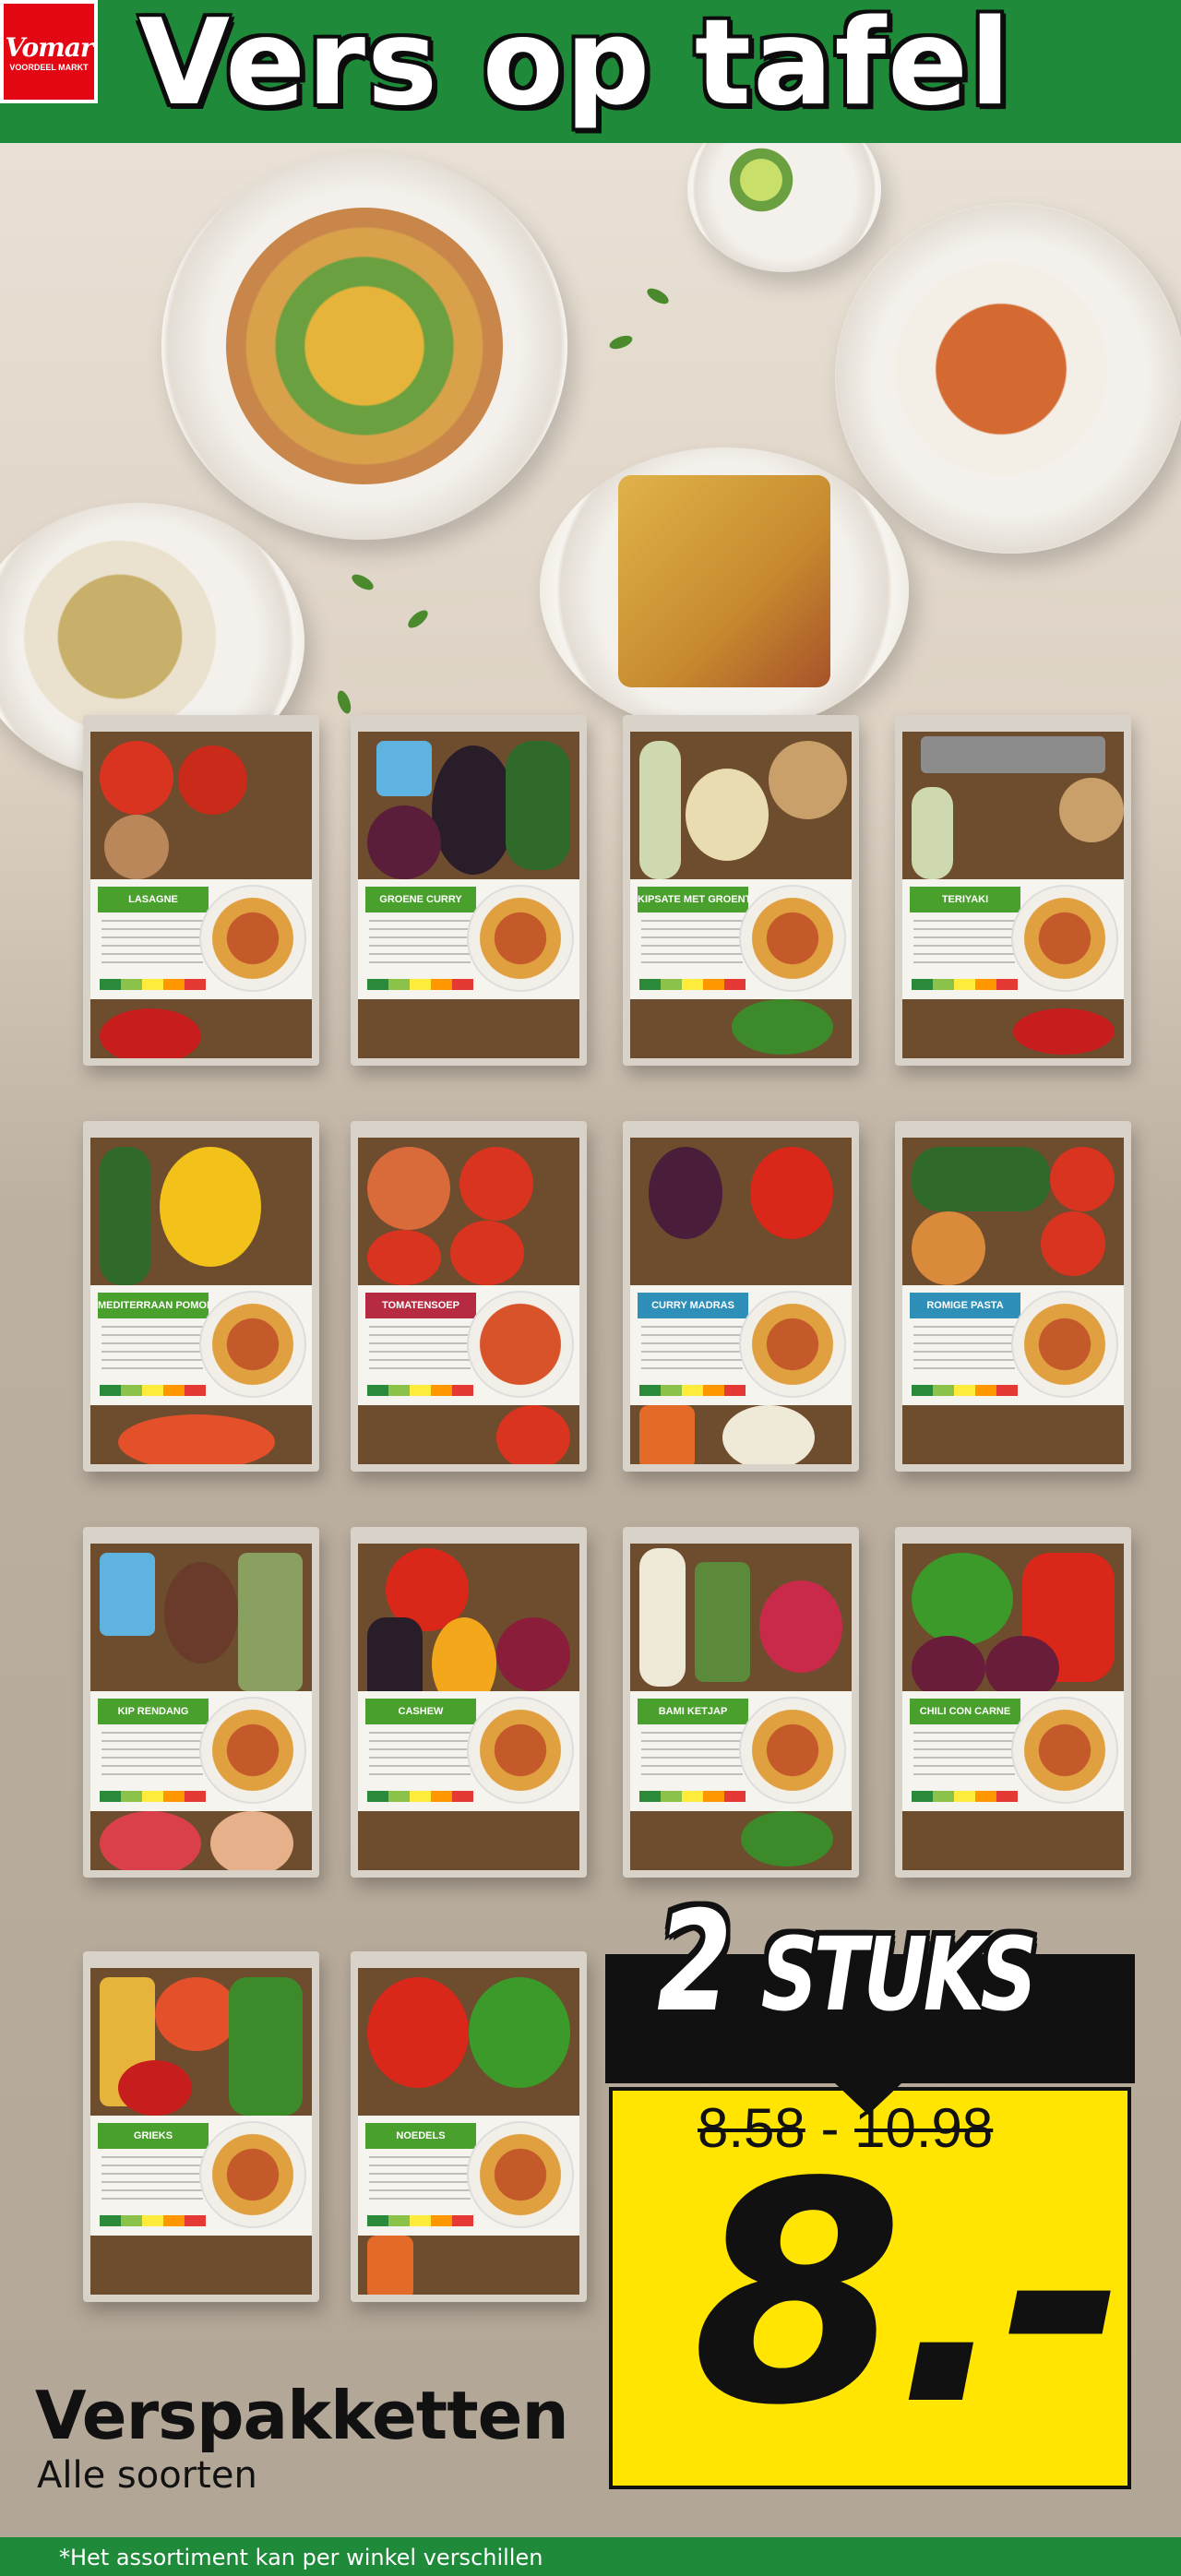 The height and width of the screenshot is (2576, 1181). What do you see at coordinates (899, 1974) in the screenshot?
I see `quantity-unit: STUKS` at bounding box center [899, 1974].